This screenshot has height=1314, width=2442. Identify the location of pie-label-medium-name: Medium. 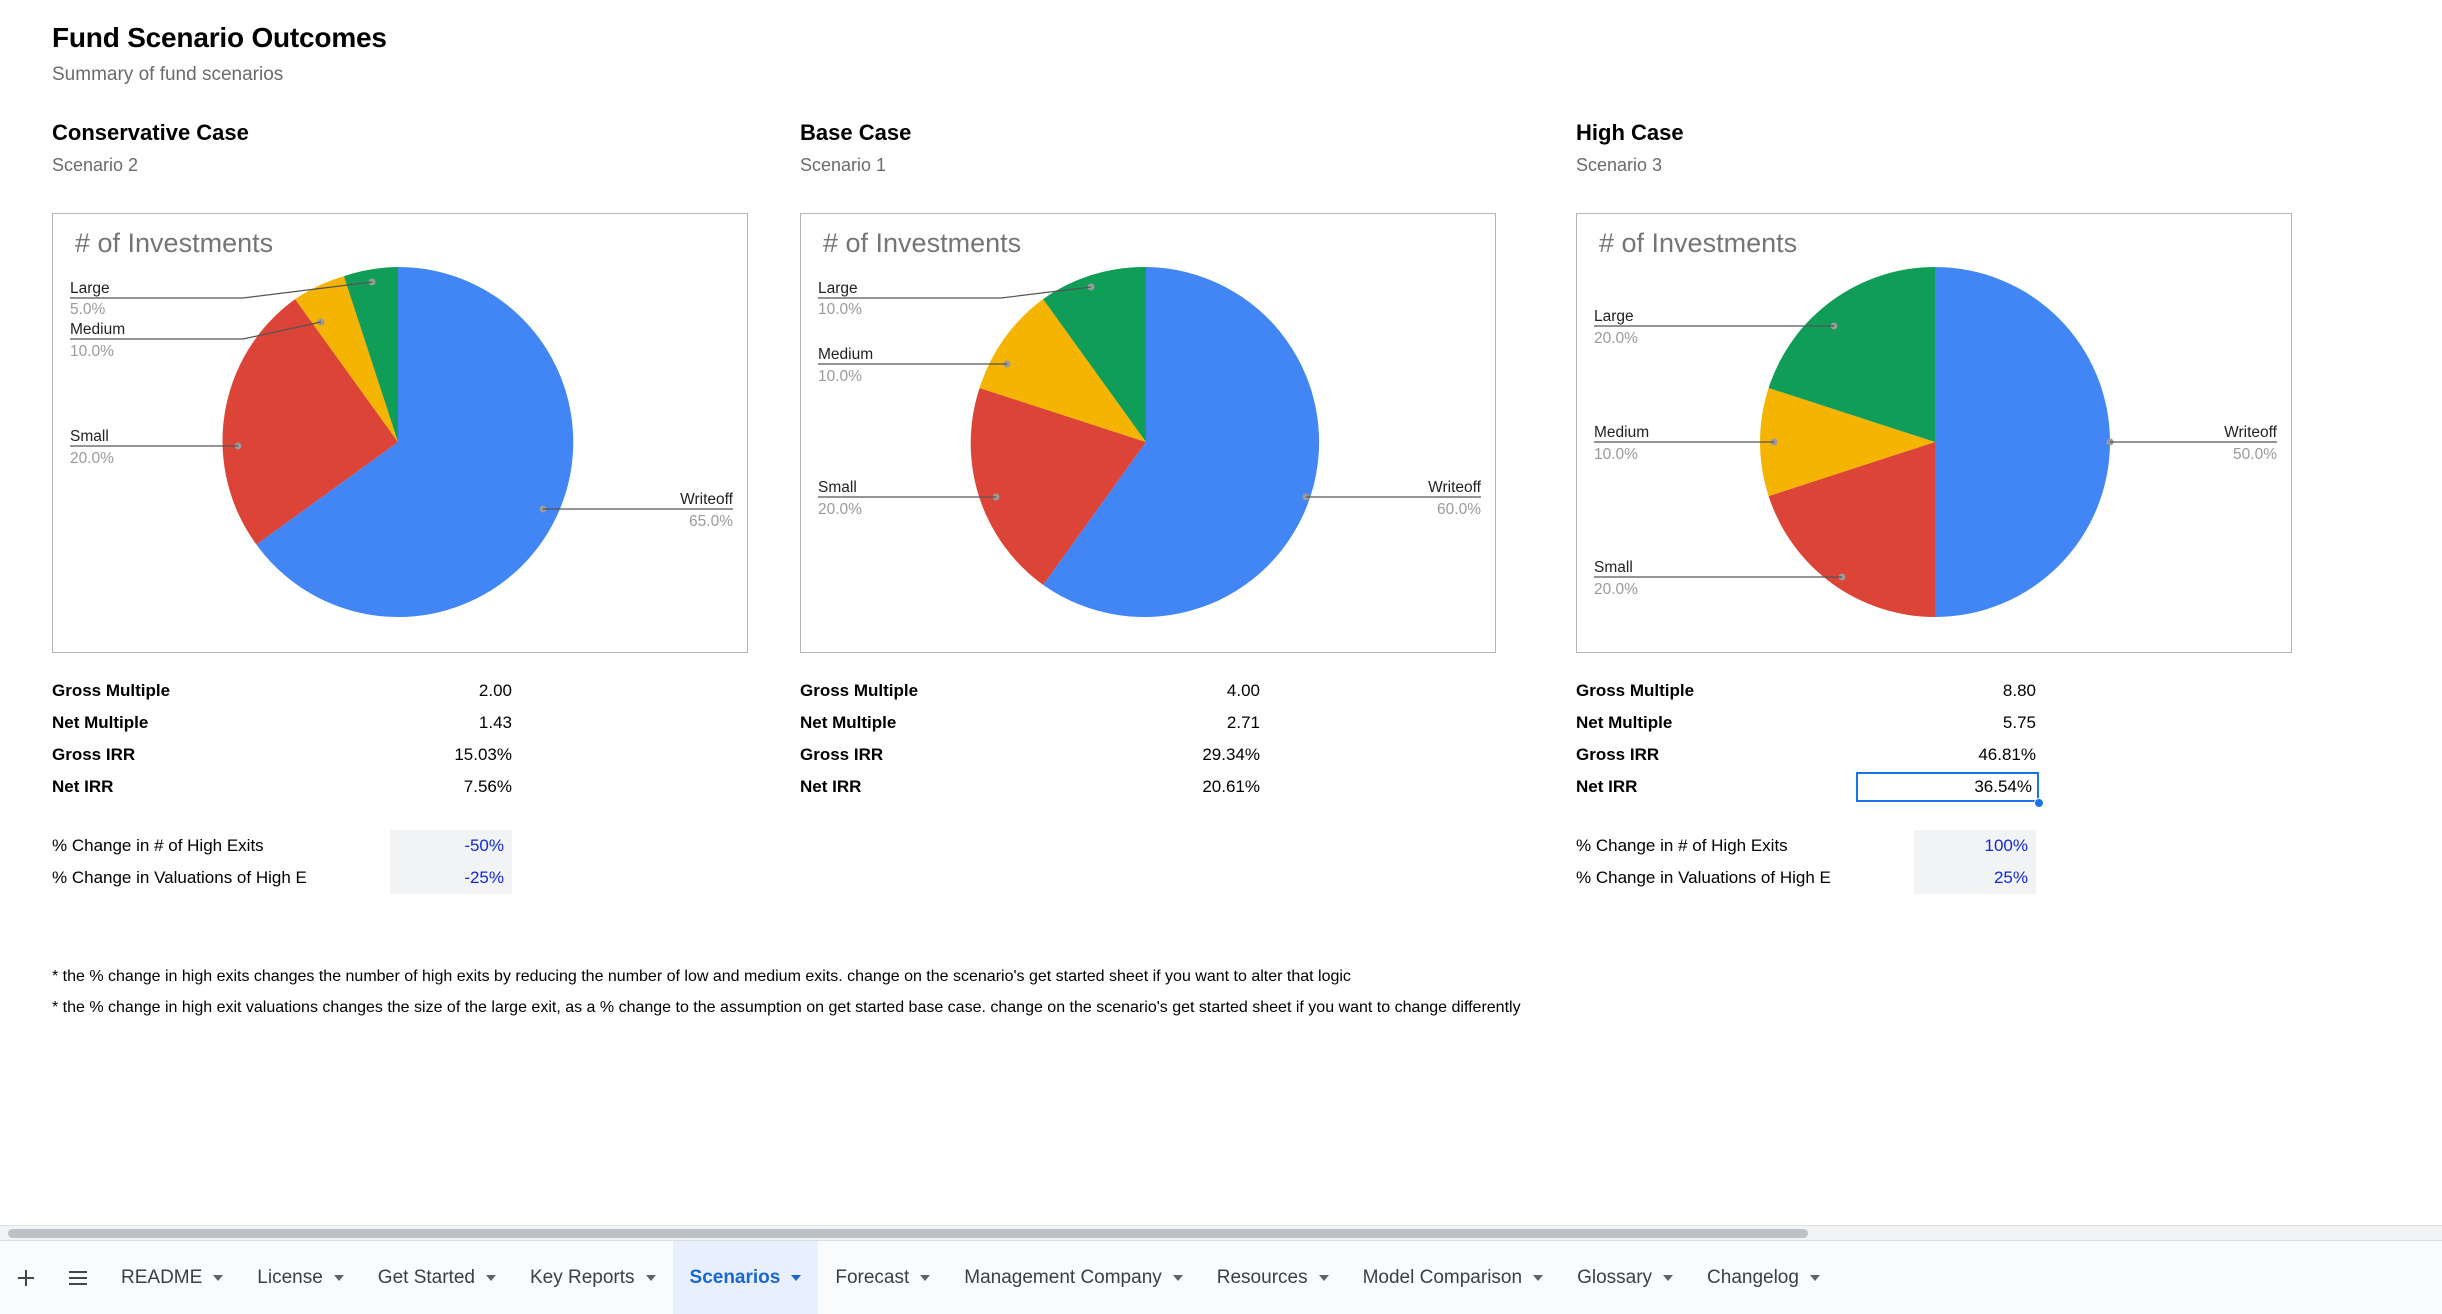
(97, 329).